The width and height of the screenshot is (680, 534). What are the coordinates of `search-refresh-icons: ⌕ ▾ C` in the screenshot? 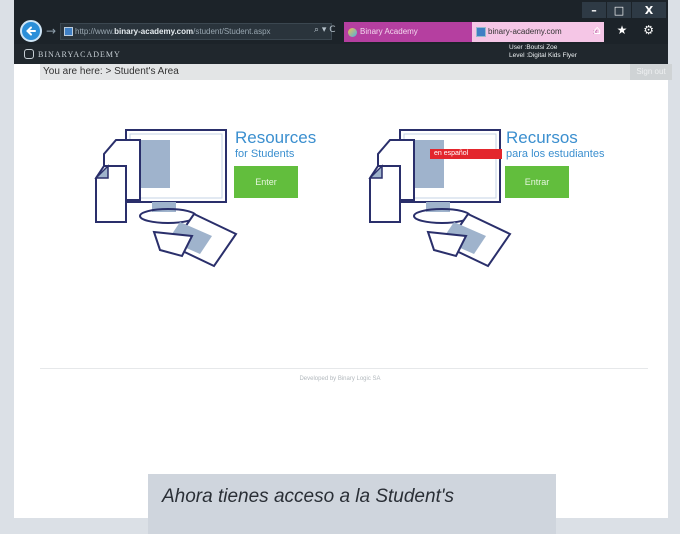 It's located at (325, 30).